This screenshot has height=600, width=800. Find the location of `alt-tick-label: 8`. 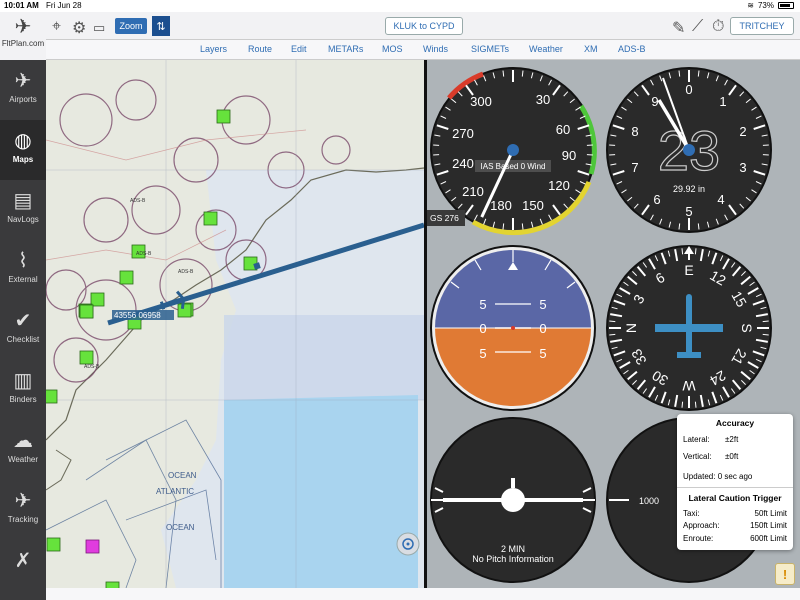

alt-tick-label: 8 is located at coordinates (634, 131).